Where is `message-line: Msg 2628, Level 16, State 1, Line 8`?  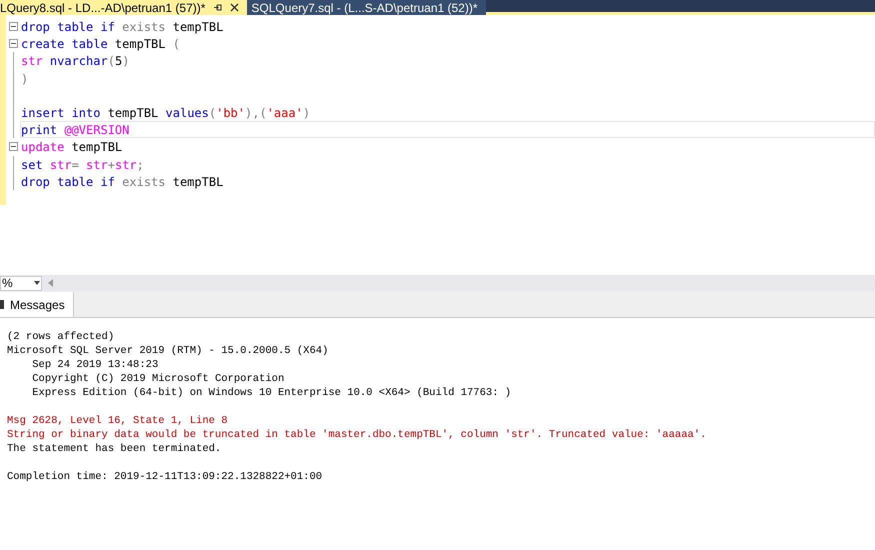
message-line: Msg 2628, Level 16, State 1, Line 8 is located at coordinates (118, 421).